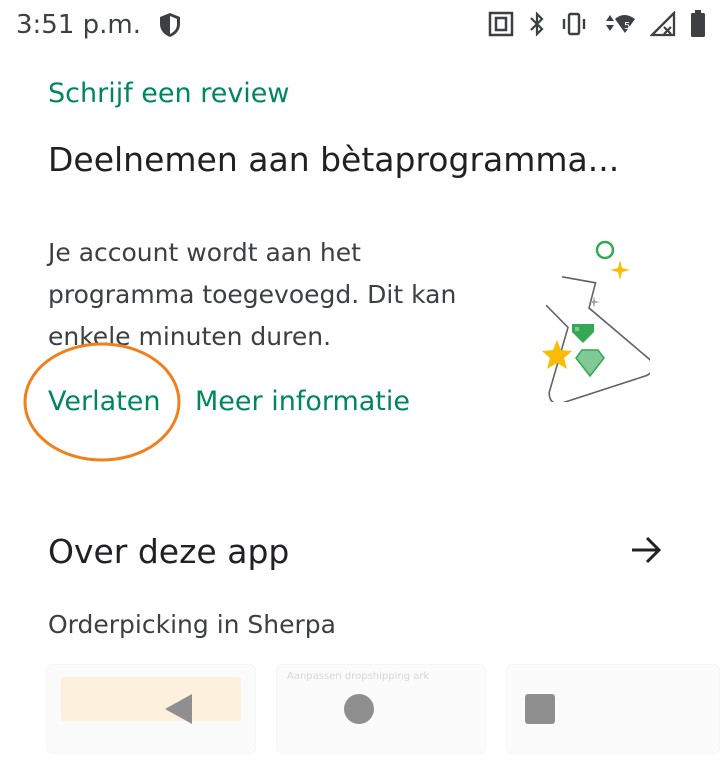 Image resolution: width=720 pixels, height=772 pixels. What do you see at coordinates (302, 401) in the screenshot?
I see `more-info-button: Meer informatie` at bounding box center [302, 401].